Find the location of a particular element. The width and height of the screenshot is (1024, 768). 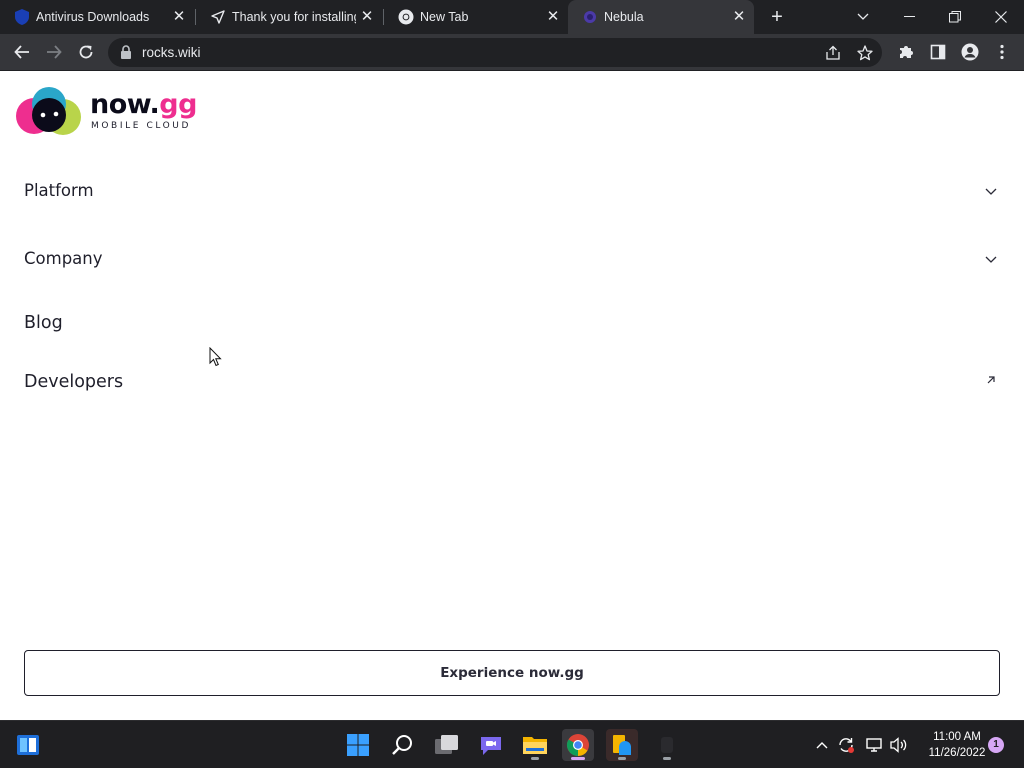

side-panel-button is located at coordinates (938, 52).